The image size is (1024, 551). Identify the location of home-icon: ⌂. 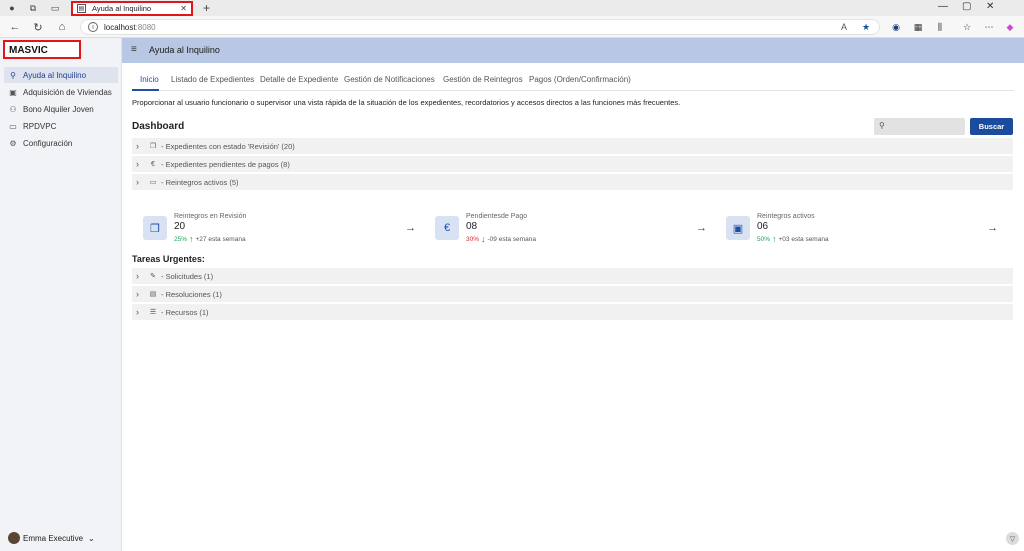
(62, 27).